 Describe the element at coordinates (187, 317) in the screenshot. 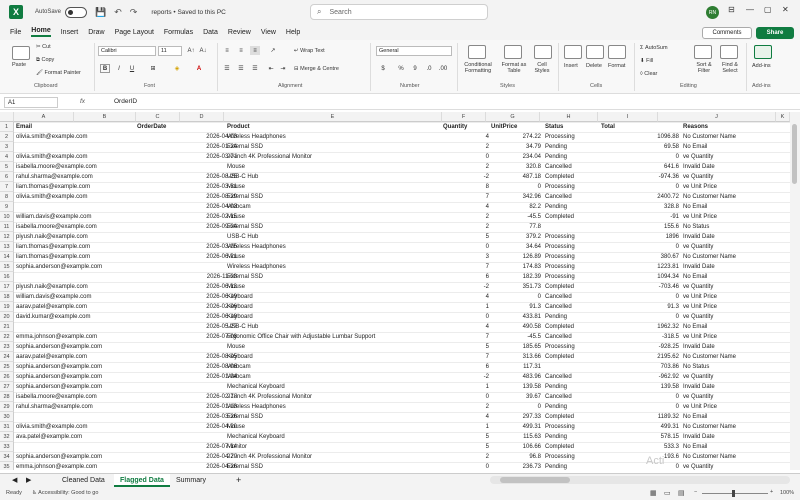

I see `cell-date: 2026-06-18` at that location.